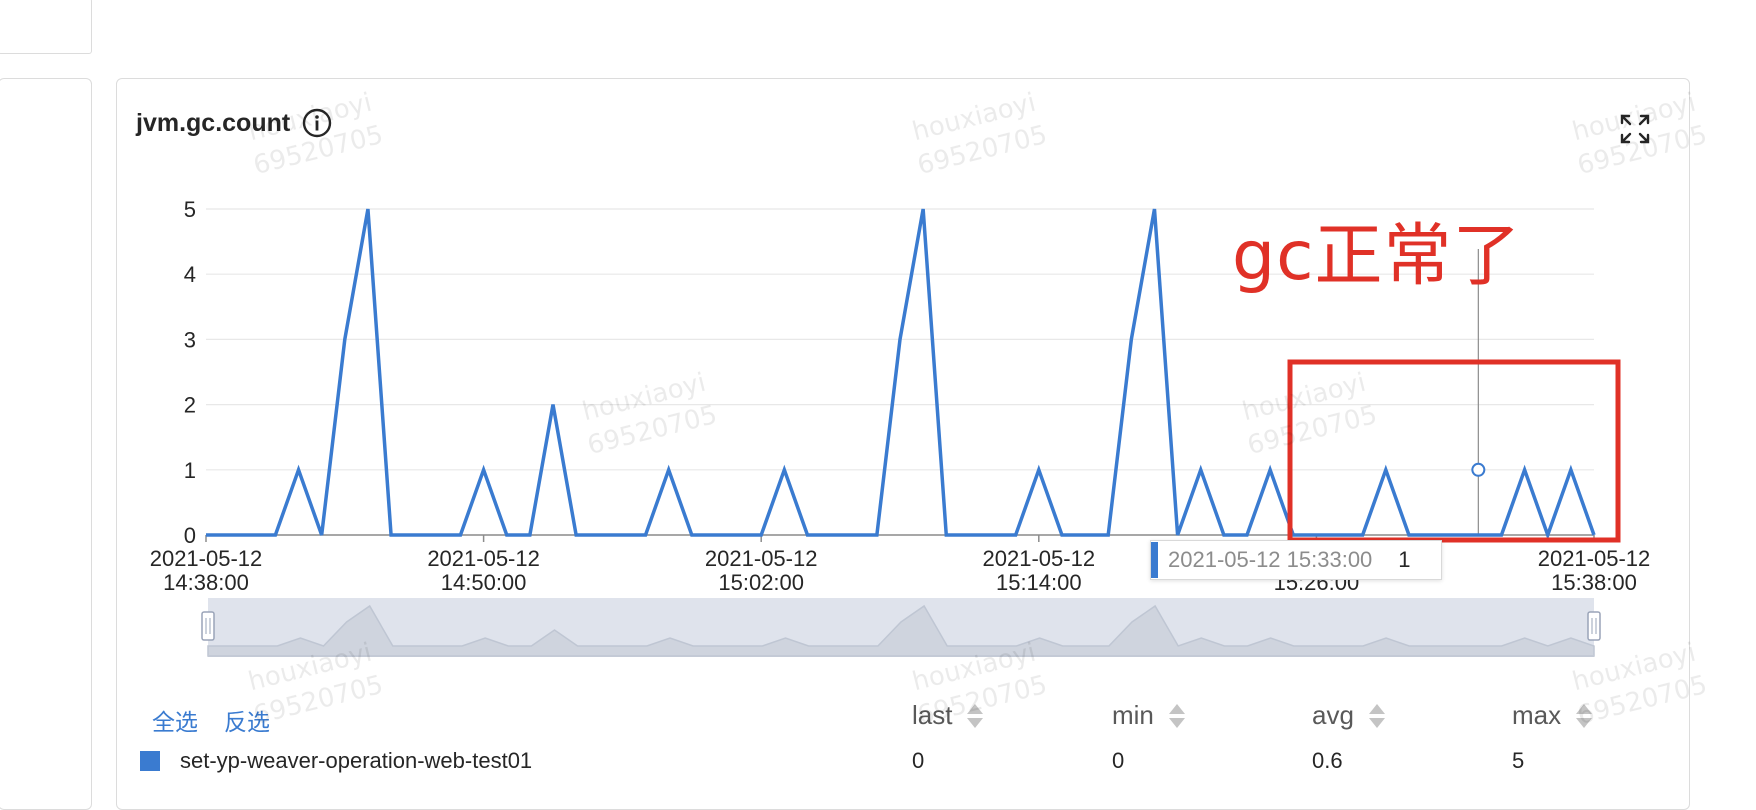 Image resolution: width=1756 pixels, height=810 pixels. What do you see at coordinates (761, 582) in the screenshot?
I see `x-tick-label-time: 15:02:00` at bounding box center [761, 582].